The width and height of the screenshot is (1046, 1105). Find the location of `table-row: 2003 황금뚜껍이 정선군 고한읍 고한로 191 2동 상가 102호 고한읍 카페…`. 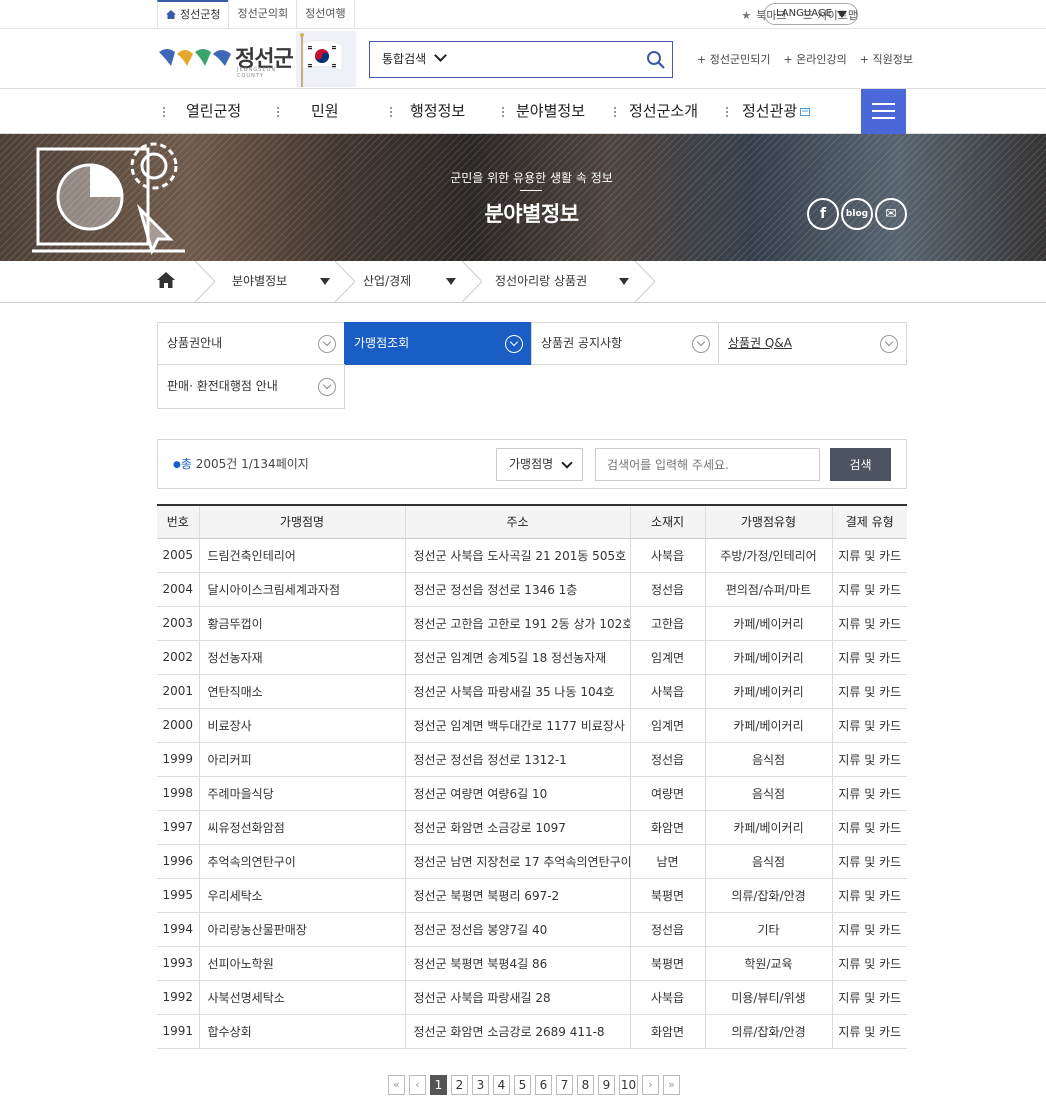

table-row: 2003 황금뚜껍이 정선군 고한읍 고한로 191 2동 상가 102호 고한읍 카페… is located at coordinates (532, 623).